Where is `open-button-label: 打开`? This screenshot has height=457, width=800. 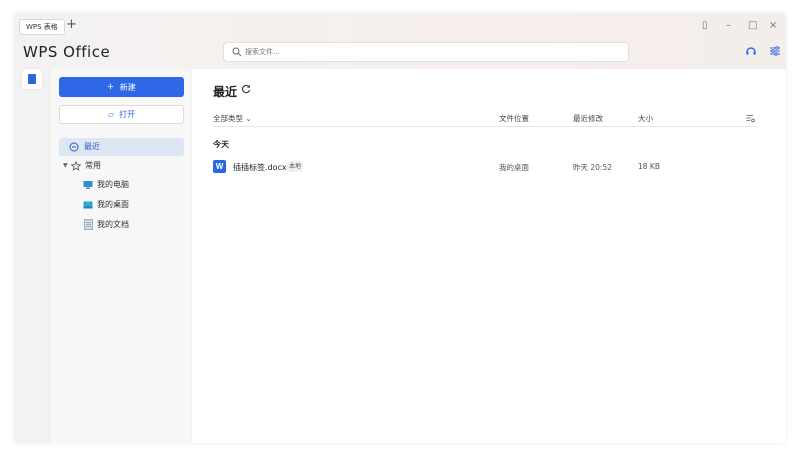 open-button-label: 打开 is located at coordinates (127, 114).